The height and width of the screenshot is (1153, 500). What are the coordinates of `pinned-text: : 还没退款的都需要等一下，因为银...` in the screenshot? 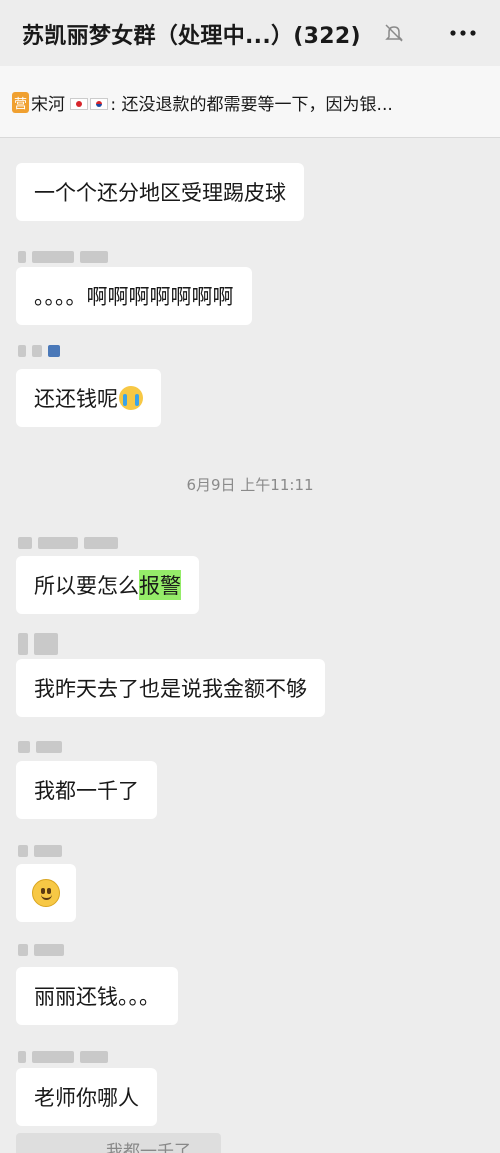 It's located at (251, 105).